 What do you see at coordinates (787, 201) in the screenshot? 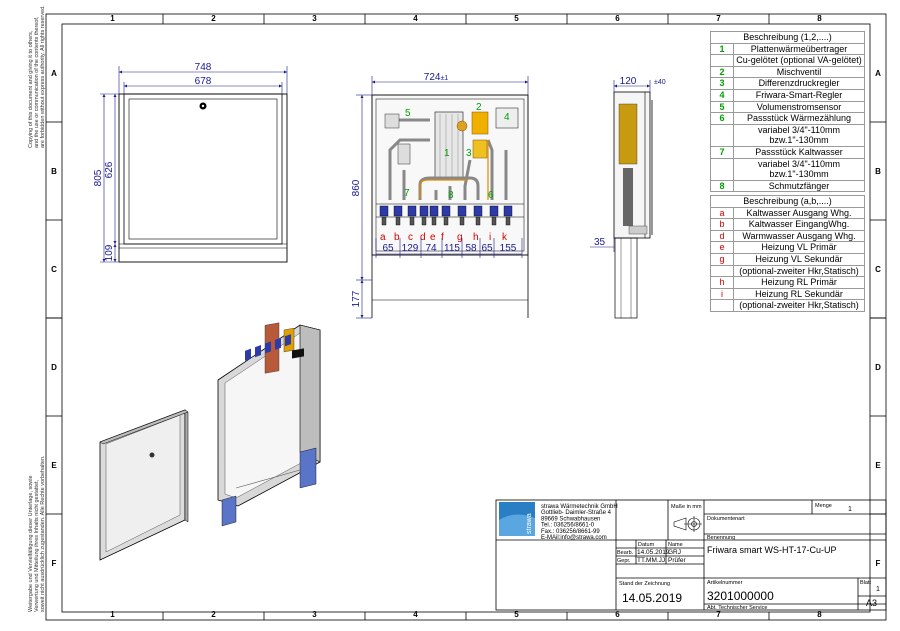
I see `legend-connections-title: Beschreibung (a,b,....)` at bounding box center [787, 201].